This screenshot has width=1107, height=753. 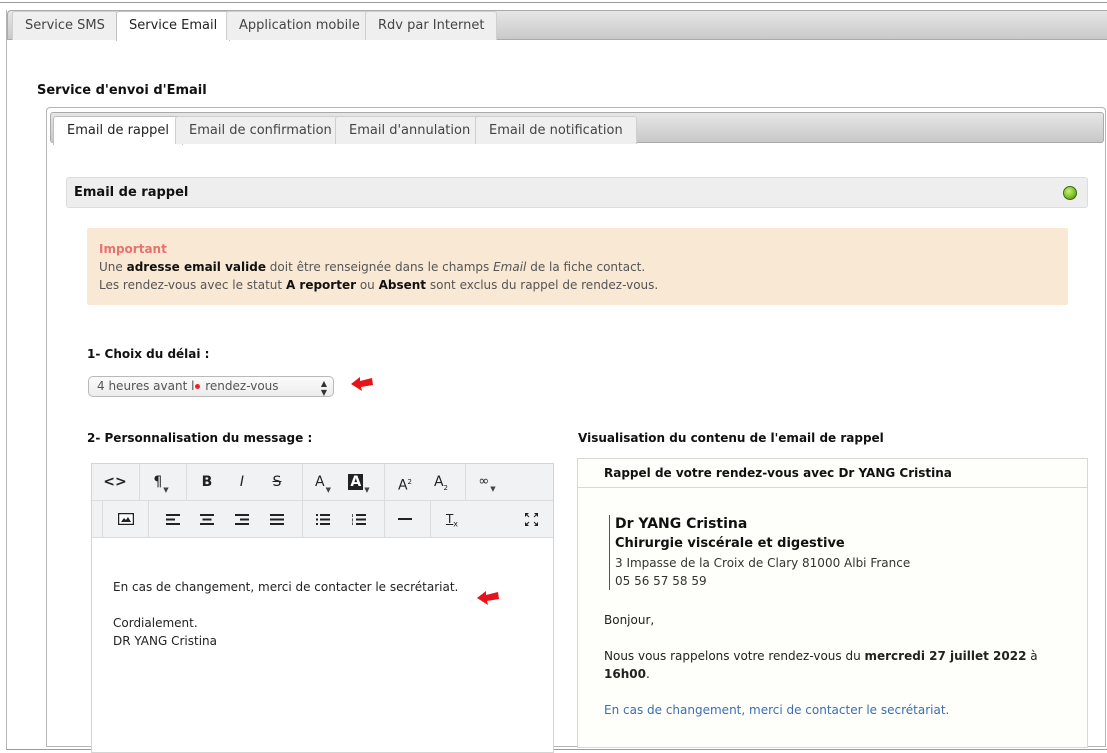 I want to click on preview-greeting: Bonjour,, so click(x=629, y=620).